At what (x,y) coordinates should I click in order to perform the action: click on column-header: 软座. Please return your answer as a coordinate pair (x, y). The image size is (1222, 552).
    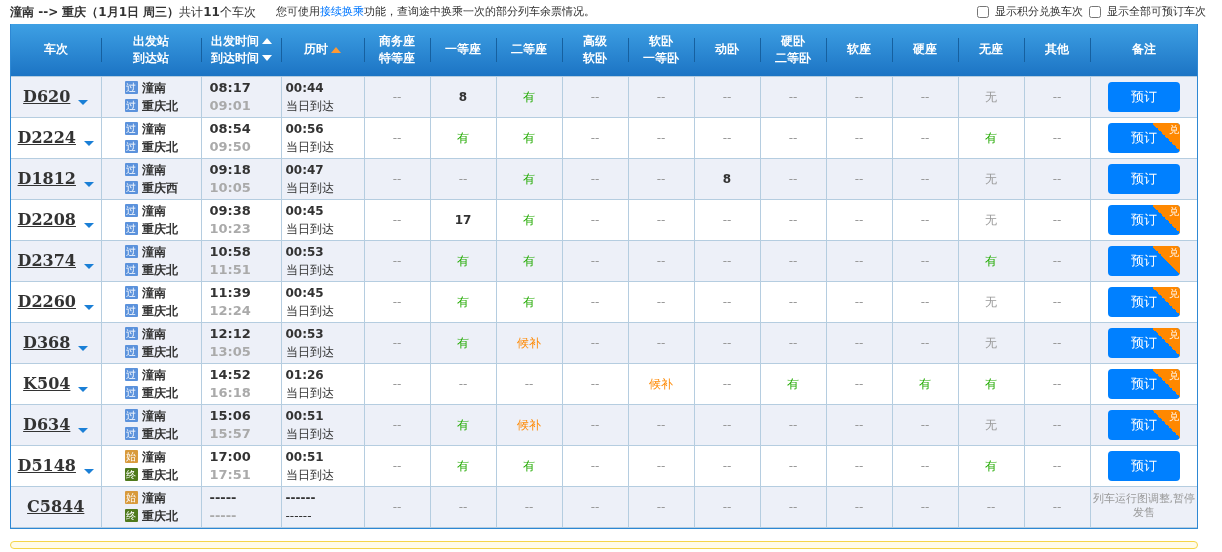
    Looking at the image, I should click on (859, 49).